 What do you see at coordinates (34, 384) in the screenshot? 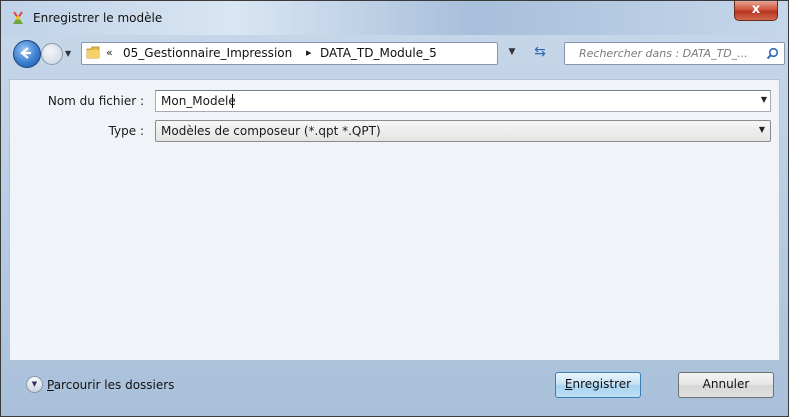
I see `expand-icon: ▼` at bounding box center [34, 384].